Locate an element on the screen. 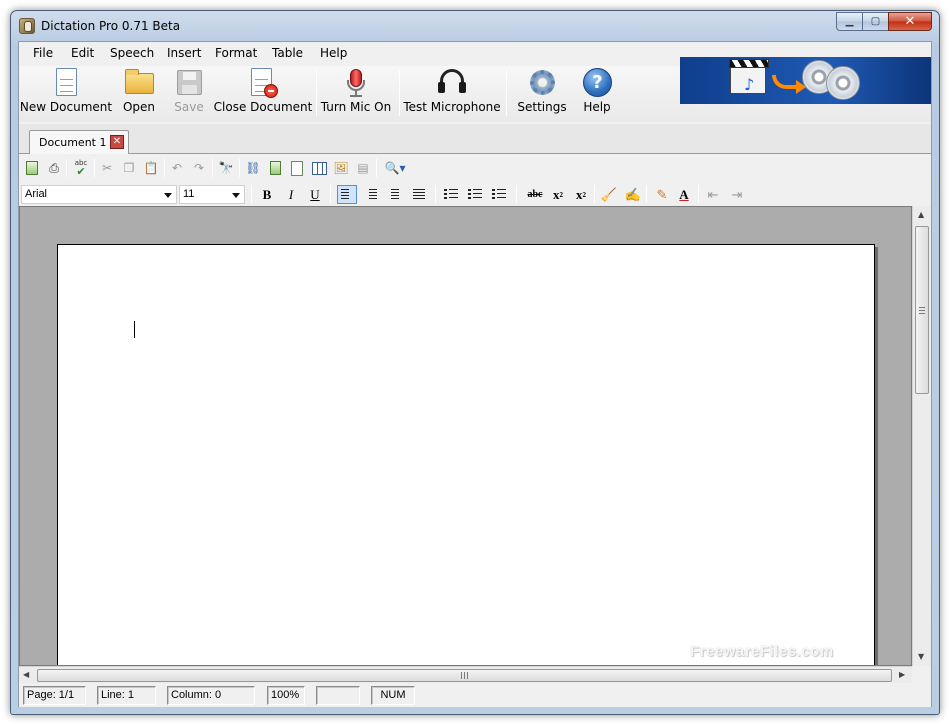  subscript-mark: 2 is located at coordinates (561, 194).